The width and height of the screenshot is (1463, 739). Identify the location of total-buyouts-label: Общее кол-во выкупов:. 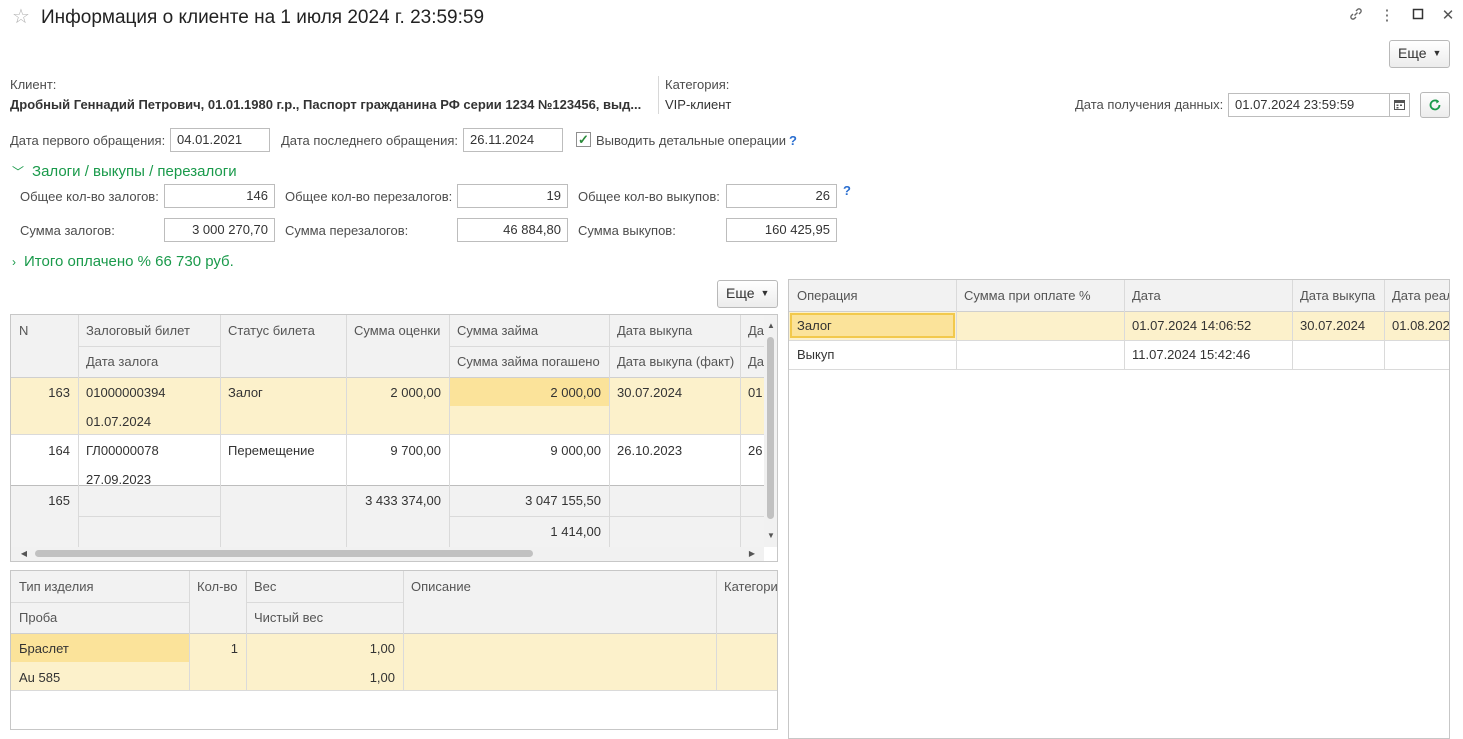
(649, 196).